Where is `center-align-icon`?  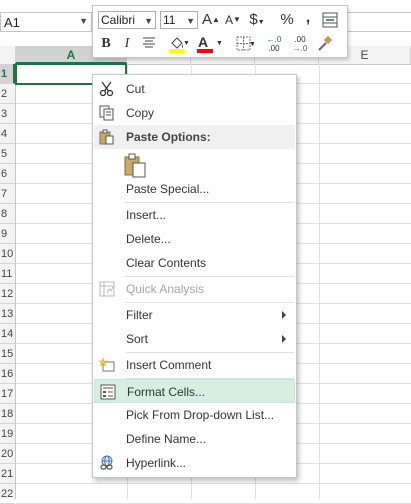 center-align-icon is located at coordinates (149, 42).